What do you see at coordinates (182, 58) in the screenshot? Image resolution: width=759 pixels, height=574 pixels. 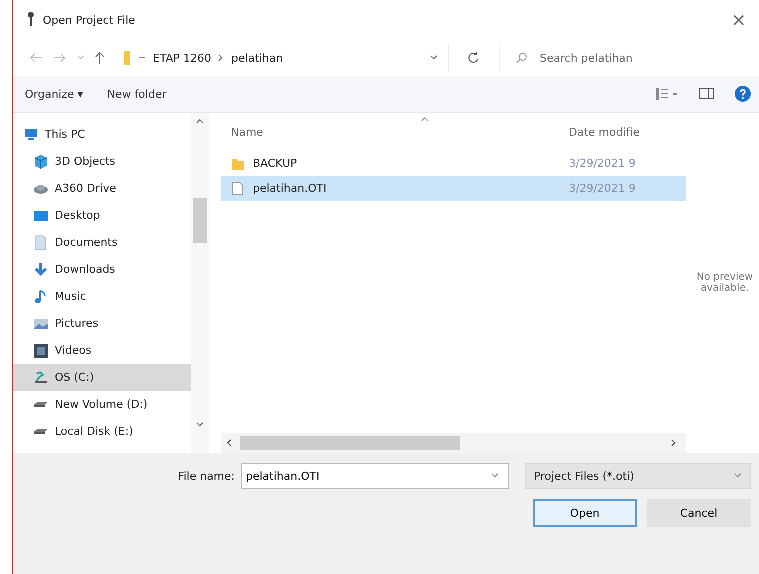 I see `breadcrumb: ETAP 1260` at bounding box center [182, 58].